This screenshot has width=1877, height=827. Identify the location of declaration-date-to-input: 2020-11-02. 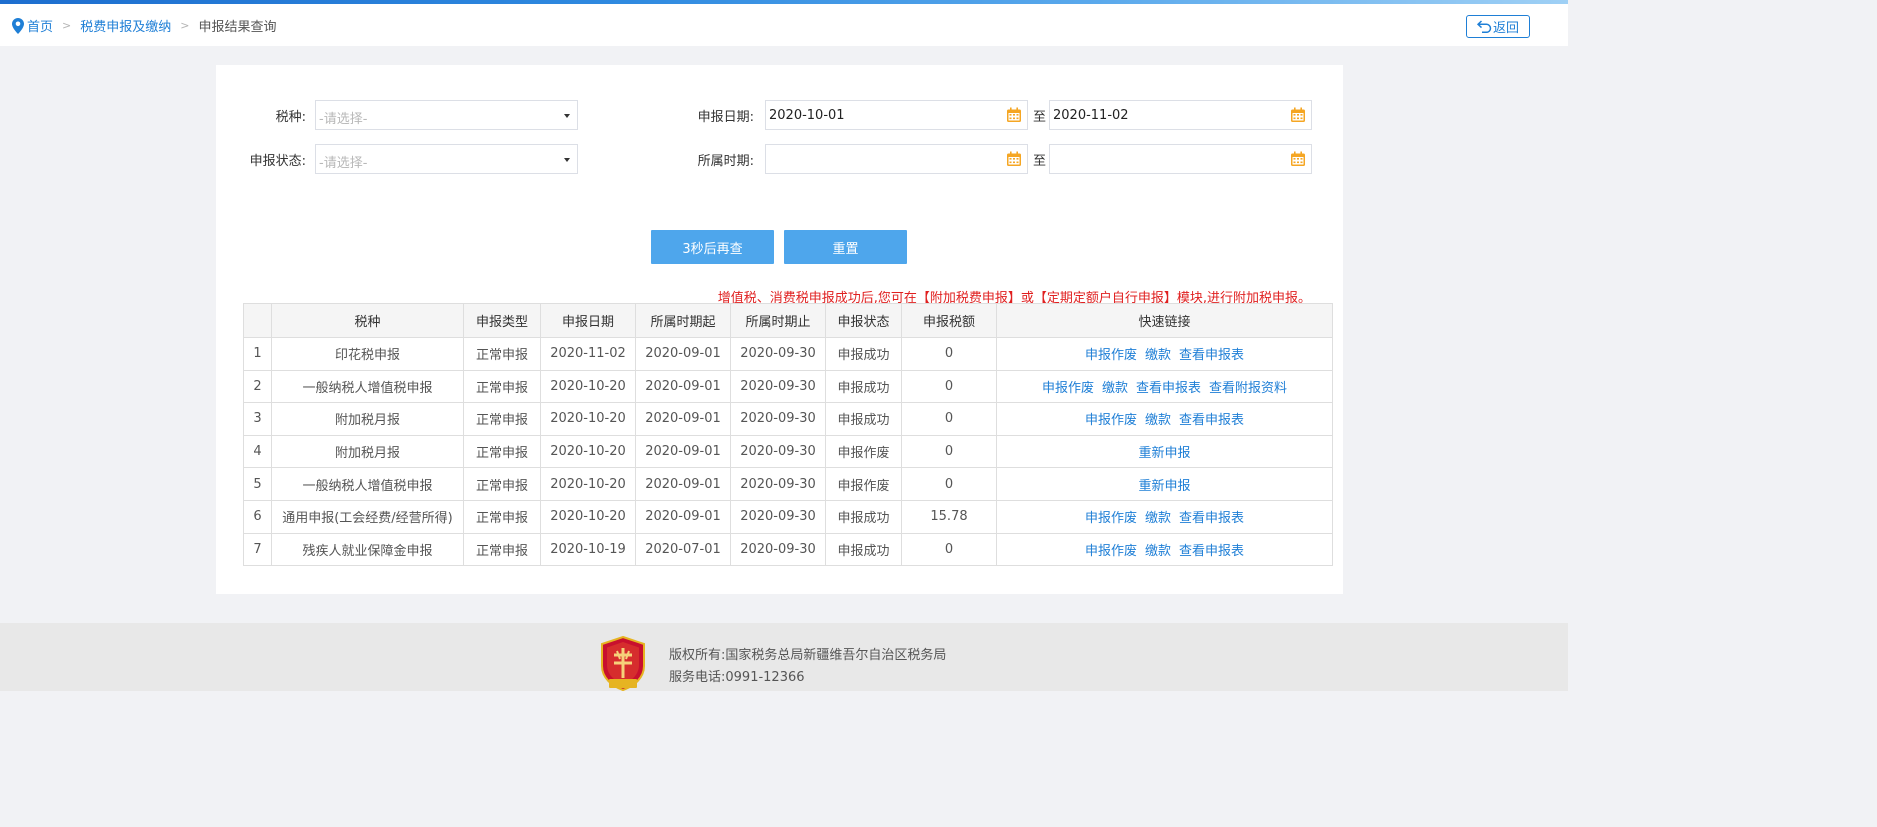
(1180, 115).